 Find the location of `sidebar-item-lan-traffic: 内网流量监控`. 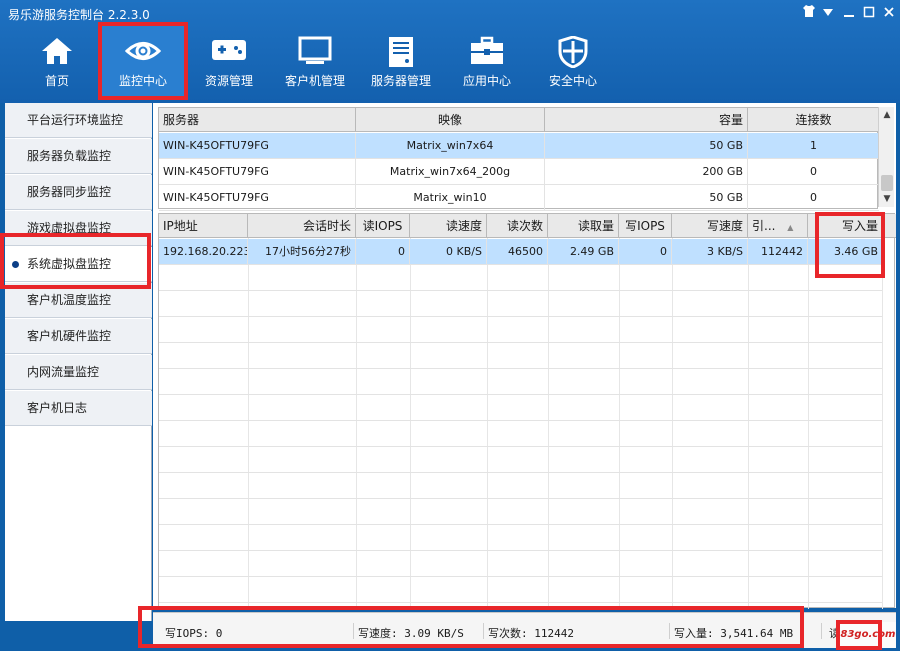

sidebar-item-lan-traffic: 内网流量监控 is located at coordinates (78, 372).